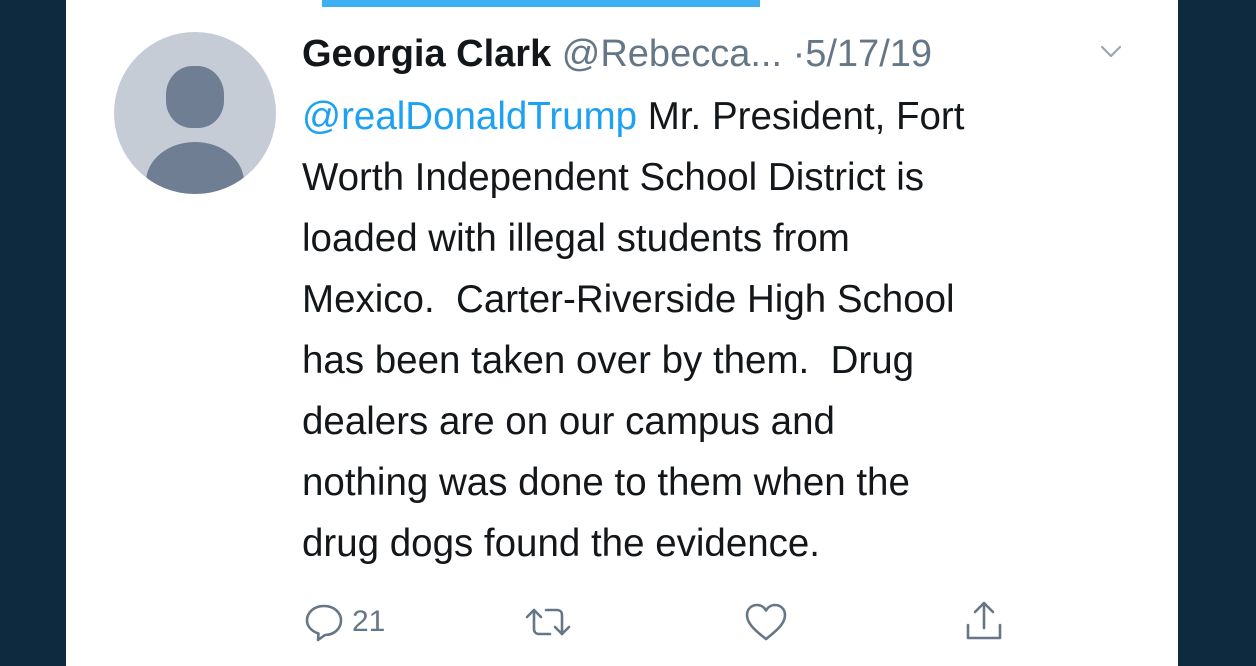  What do you see at coordinates (576, 238) in the screenshot?
I see `tweet-text-line: loaded with illegal students from` at bounding box center [576, 238].